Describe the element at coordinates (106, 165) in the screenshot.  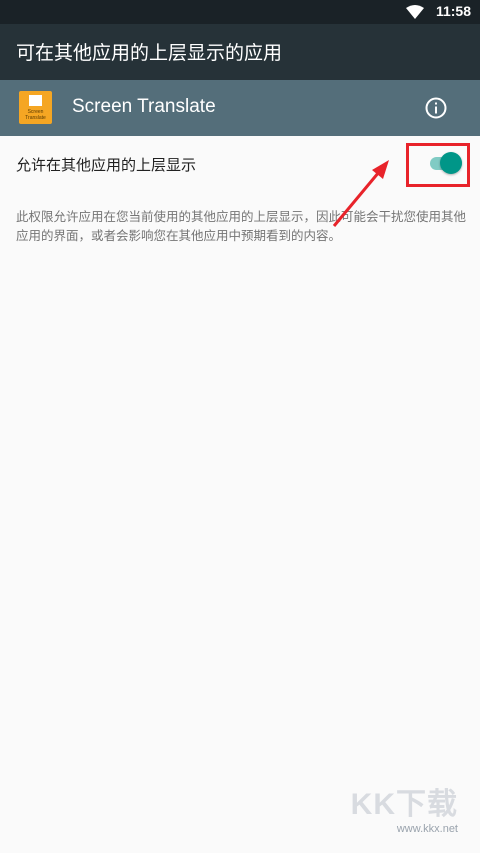
I see `setting-label: 允许在其他应用的上层显示` at that location.